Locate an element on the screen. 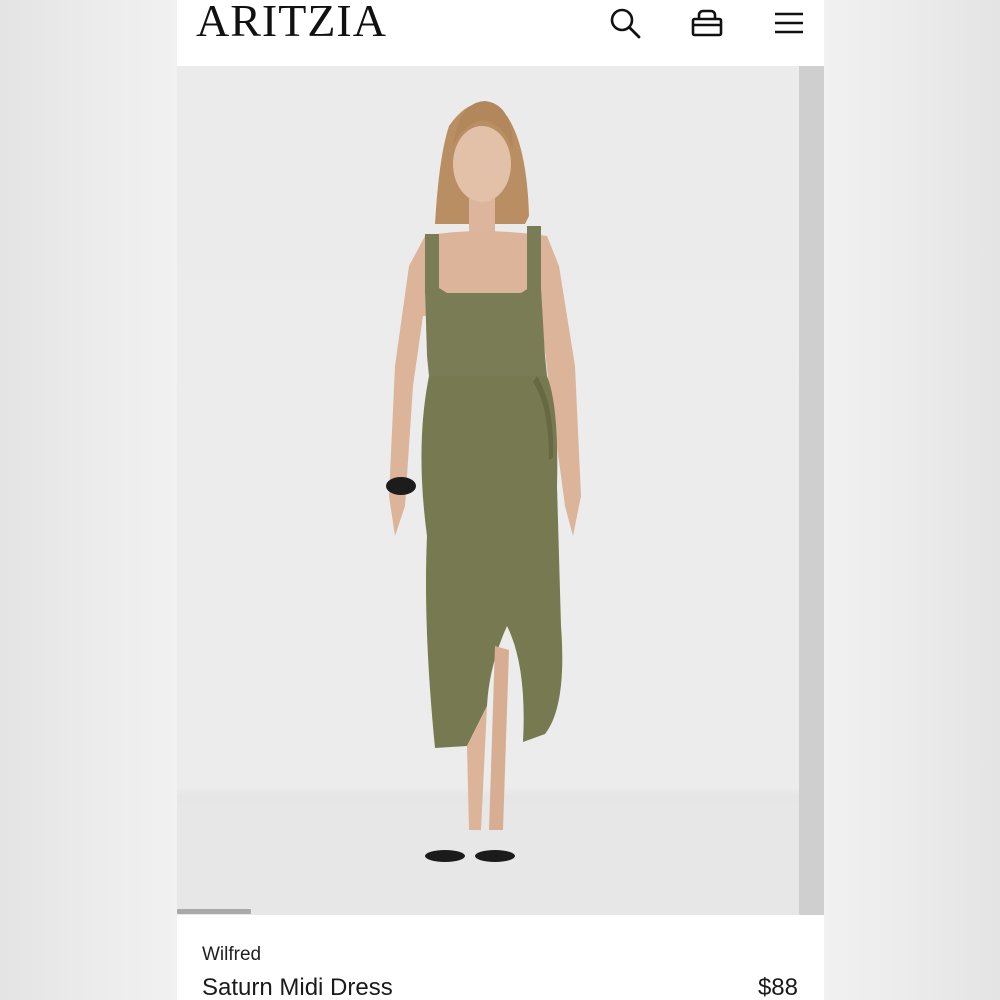  gallery-scroll-indicator is located at coordinates (214, 911).